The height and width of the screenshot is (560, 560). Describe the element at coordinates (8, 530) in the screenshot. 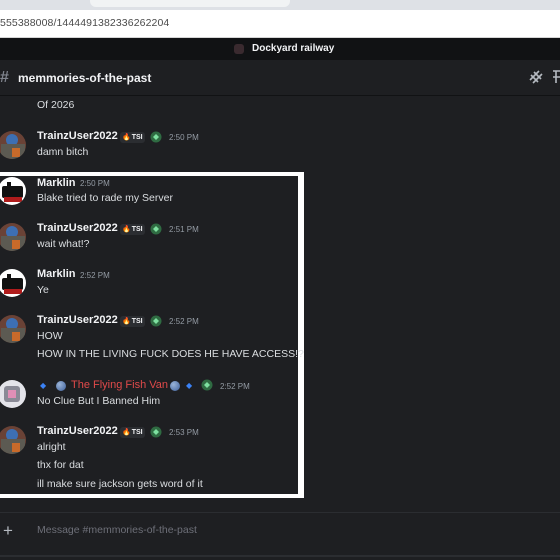

I see `plus-icon: +` at that location.